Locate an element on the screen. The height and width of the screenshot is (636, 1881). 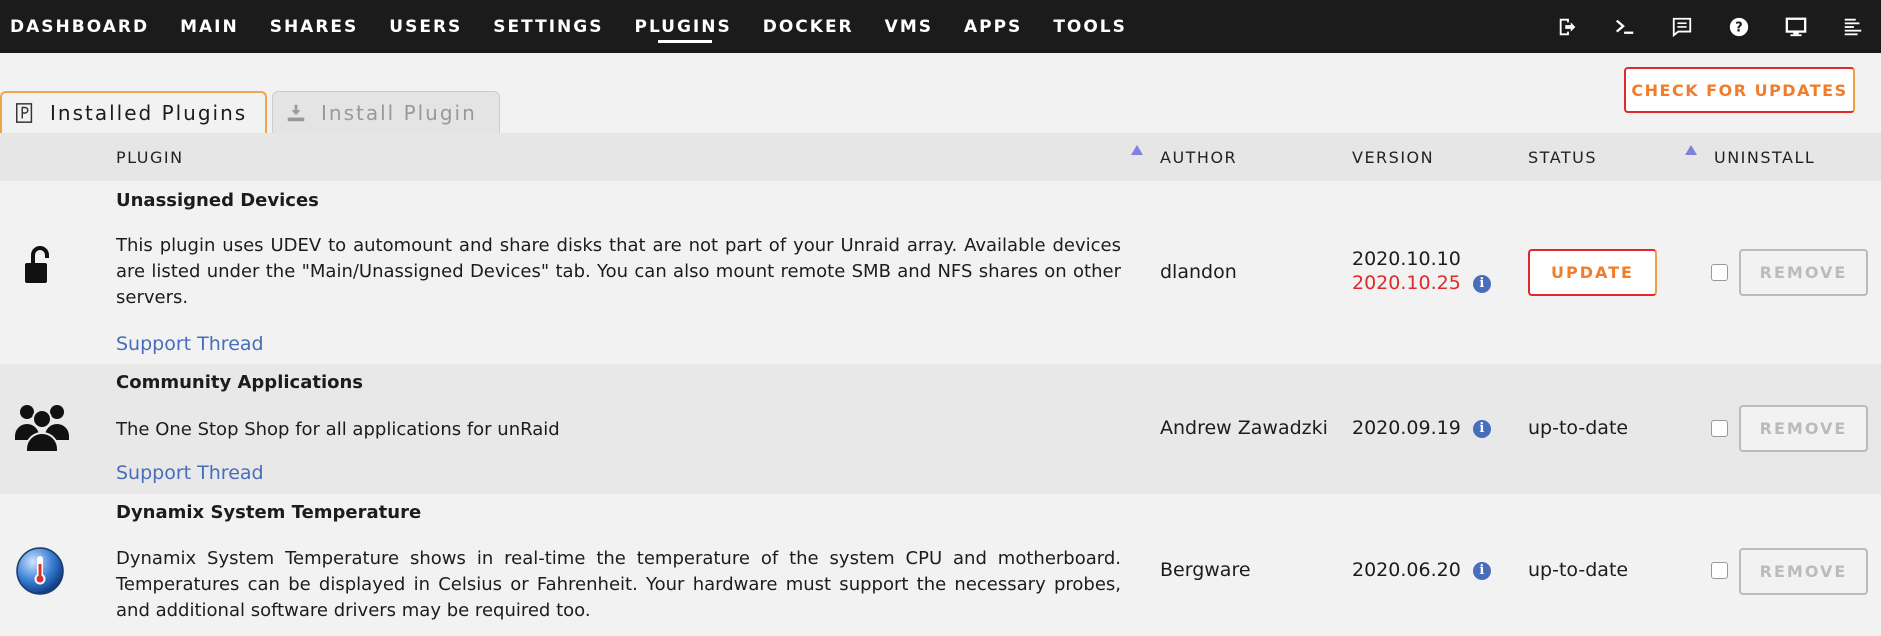
download-icon is located at coordinates (296, 112).